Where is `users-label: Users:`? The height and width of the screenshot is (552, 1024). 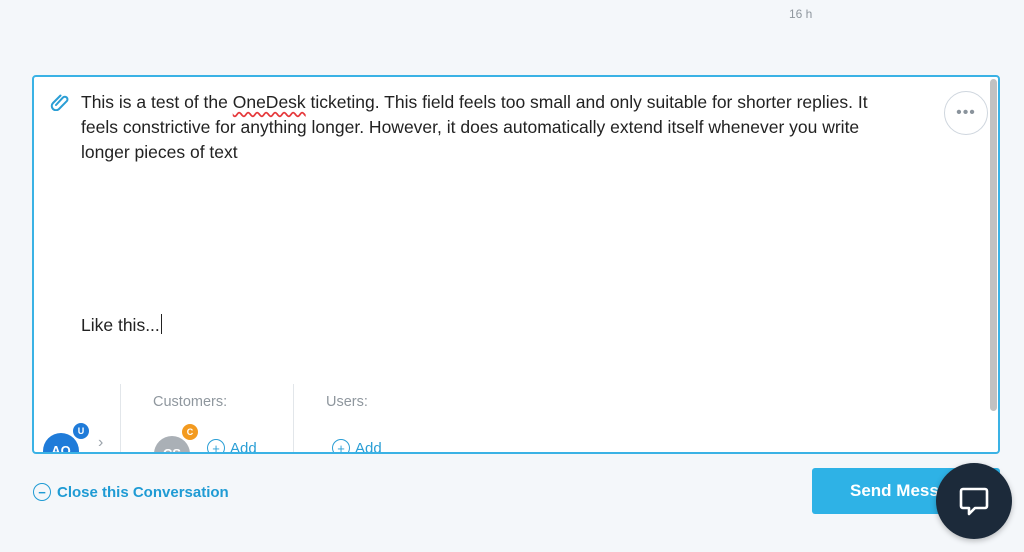 users-label: Users: is located at coordinates (347, 402).